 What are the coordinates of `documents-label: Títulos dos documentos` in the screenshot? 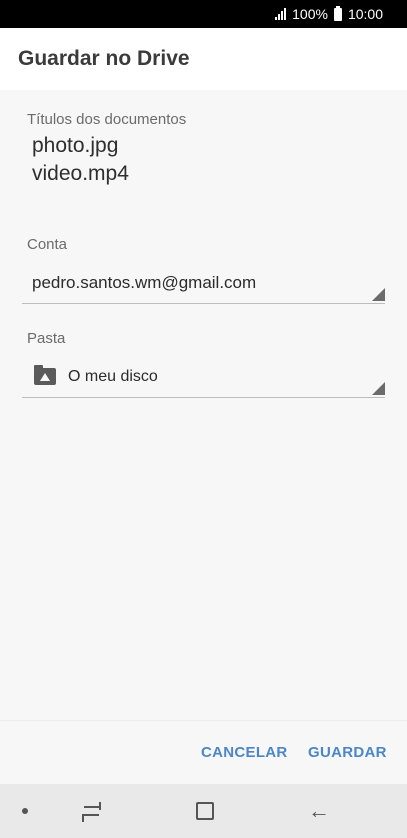 It's located at (107, 119).